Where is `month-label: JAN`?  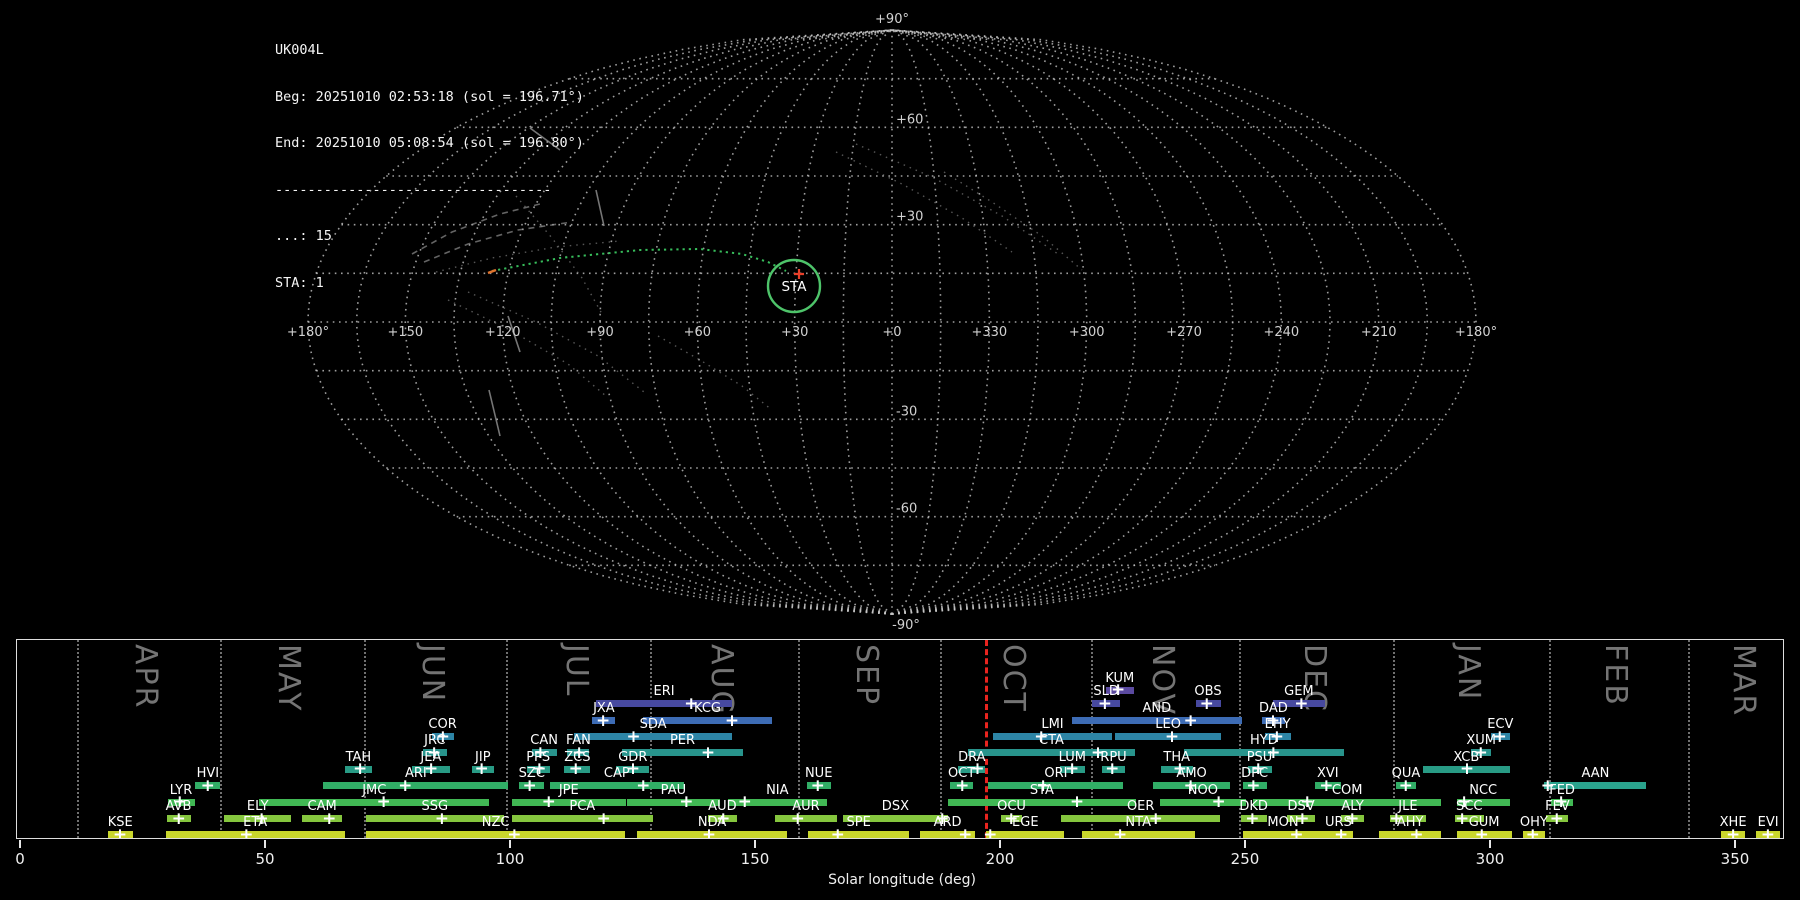 month-label: JAN is located at coordinates (1468, 673).